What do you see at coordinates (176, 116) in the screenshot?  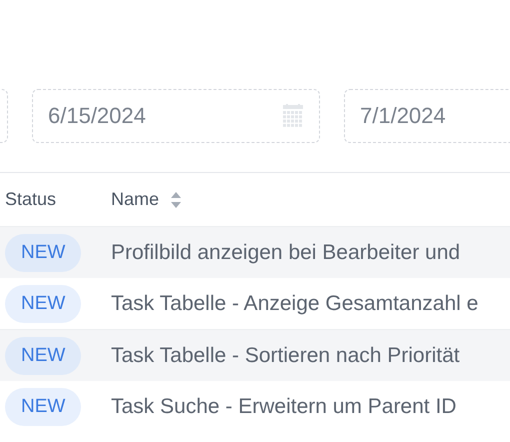 I see `date-field: 6/15/2024` at bounding box center [176, 116].